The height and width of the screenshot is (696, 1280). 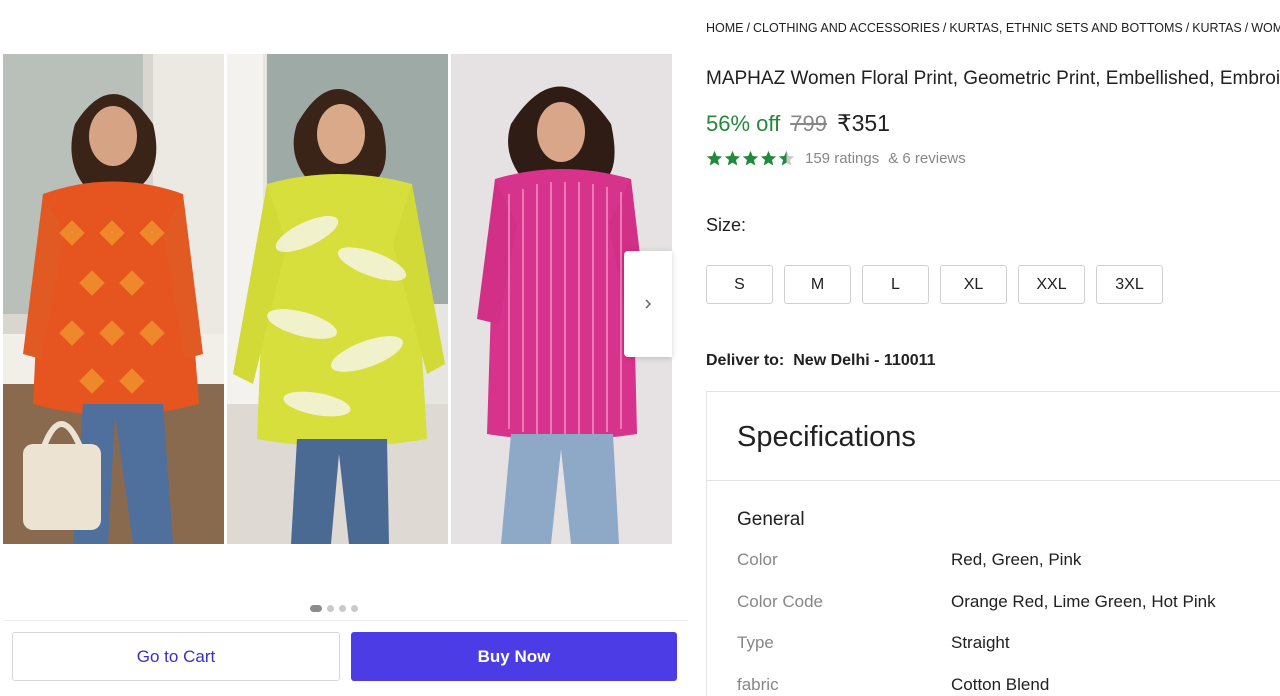 I want to click on spec-key: Color, so click(x=757, y=559).